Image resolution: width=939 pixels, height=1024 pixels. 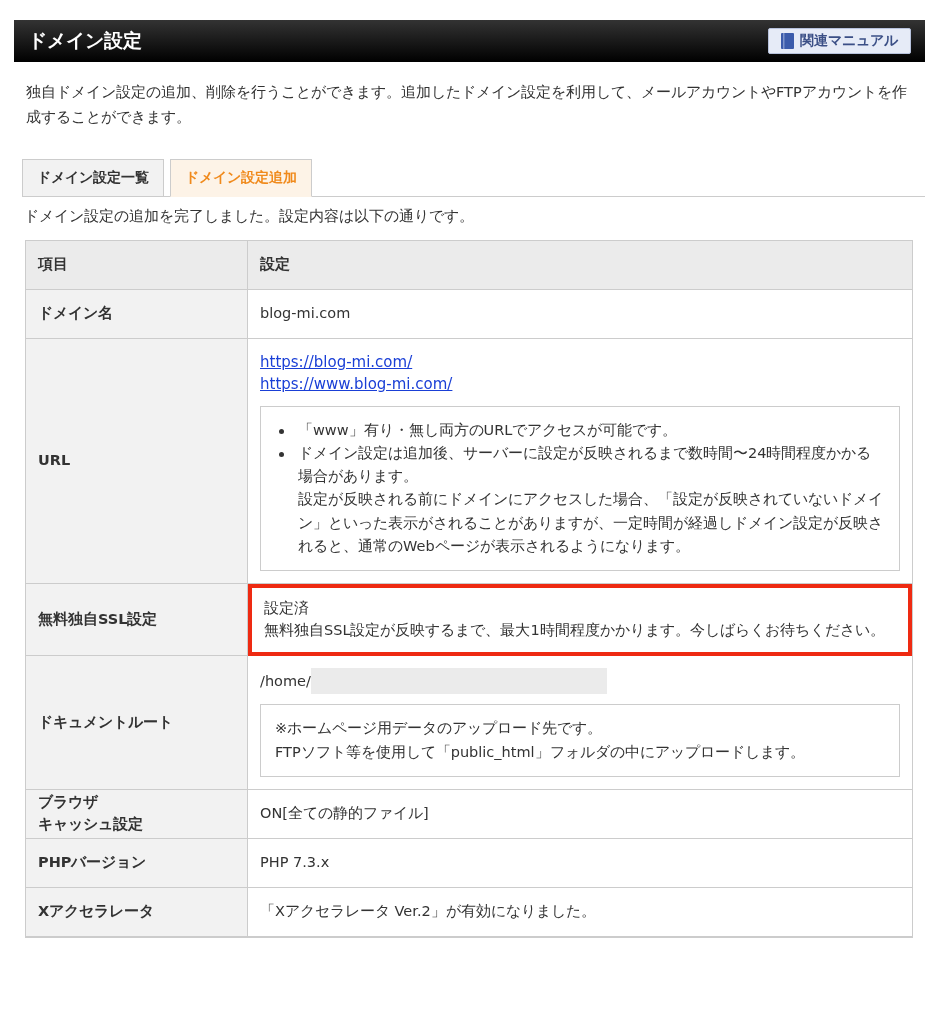 I want to click on row-label: キャッシュ設定, so click(x=90, y=824).